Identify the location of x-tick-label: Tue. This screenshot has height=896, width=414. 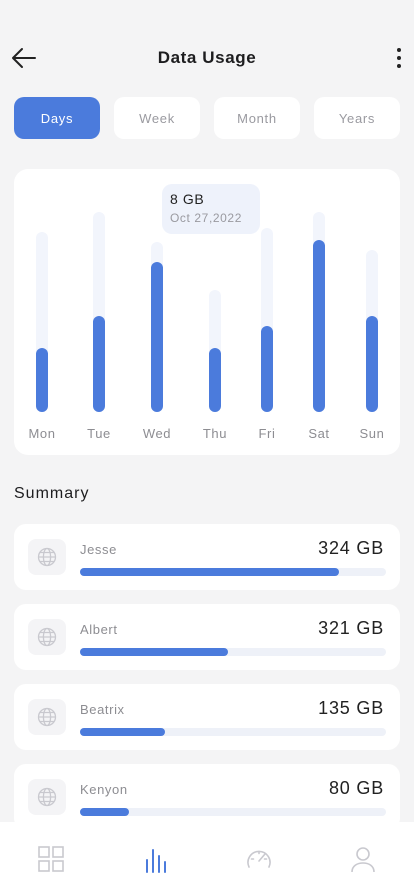
(99, 433).